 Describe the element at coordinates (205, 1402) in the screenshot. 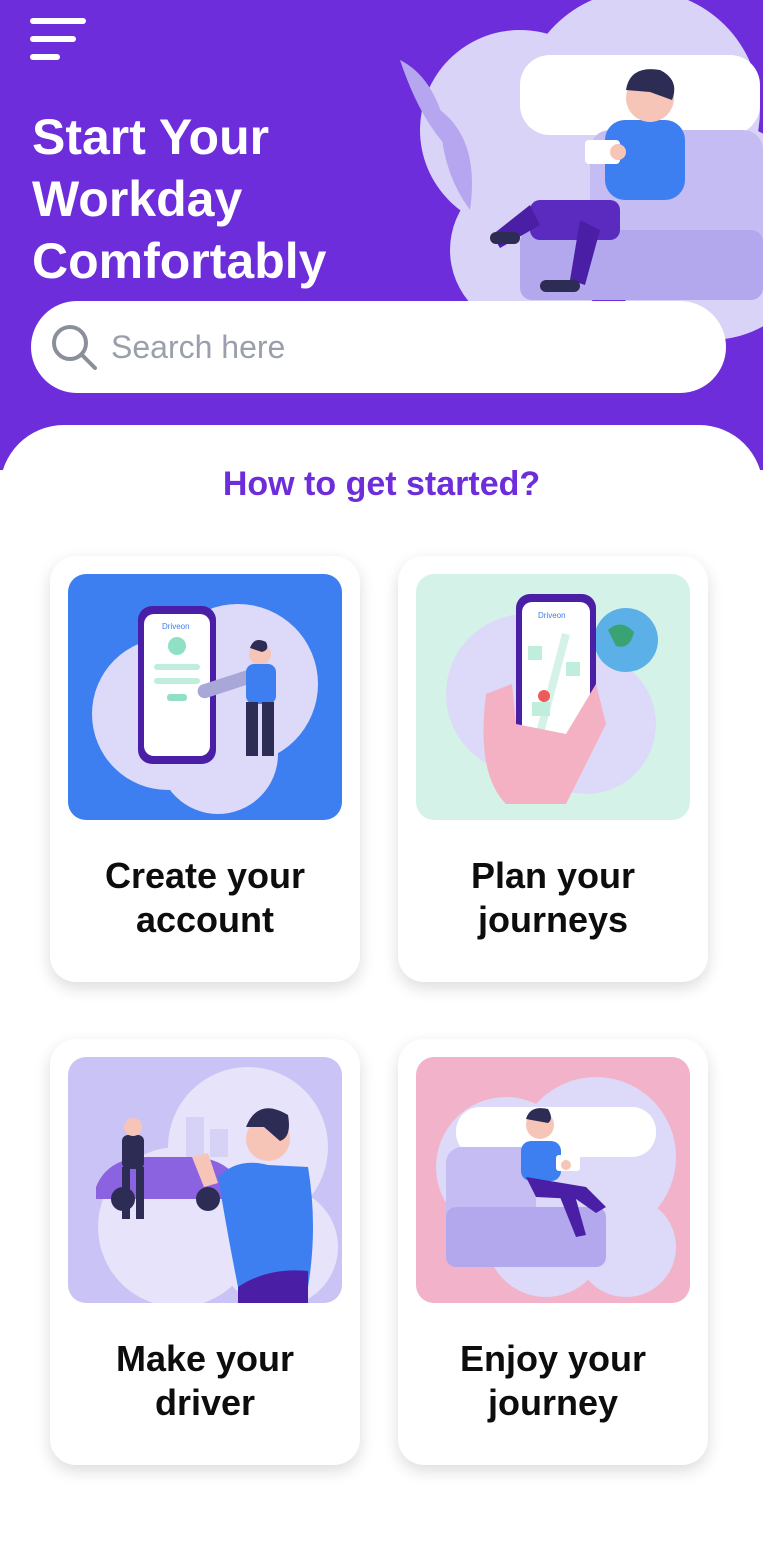

I see `card-label-line-2: driver` at that location.